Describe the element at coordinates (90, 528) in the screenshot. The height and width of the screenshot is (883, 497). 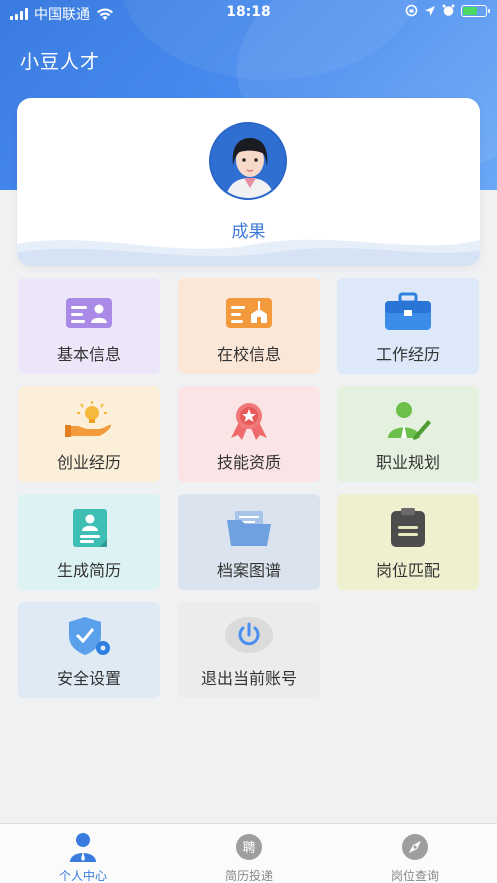
I see `resume-icon` at that location.